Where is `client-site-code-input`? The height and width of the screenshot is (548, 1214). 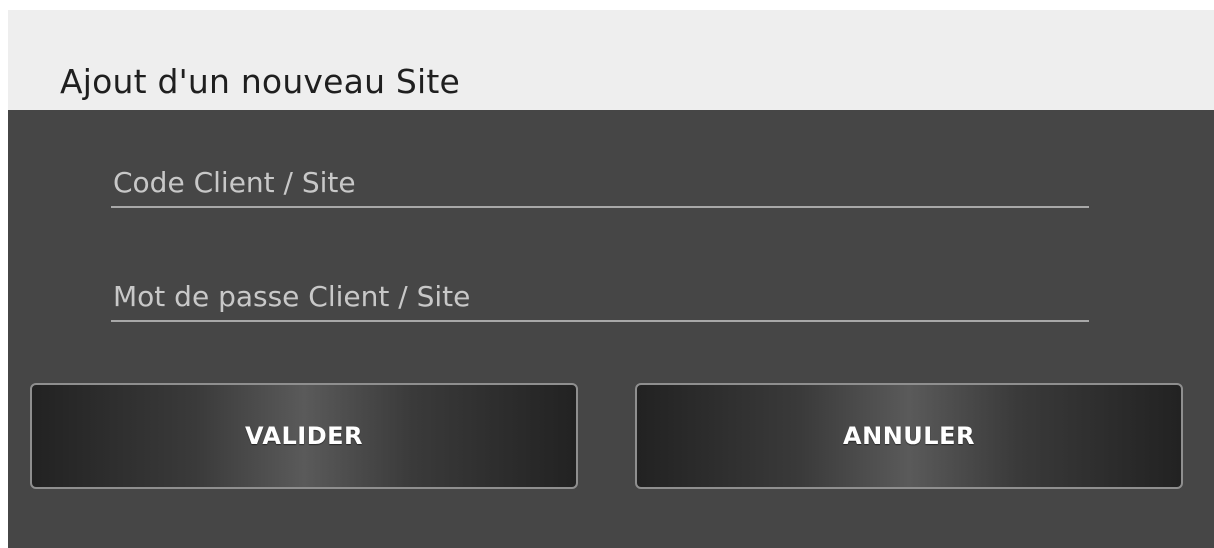
client-site-code-input is located at coordinates (600, 177).